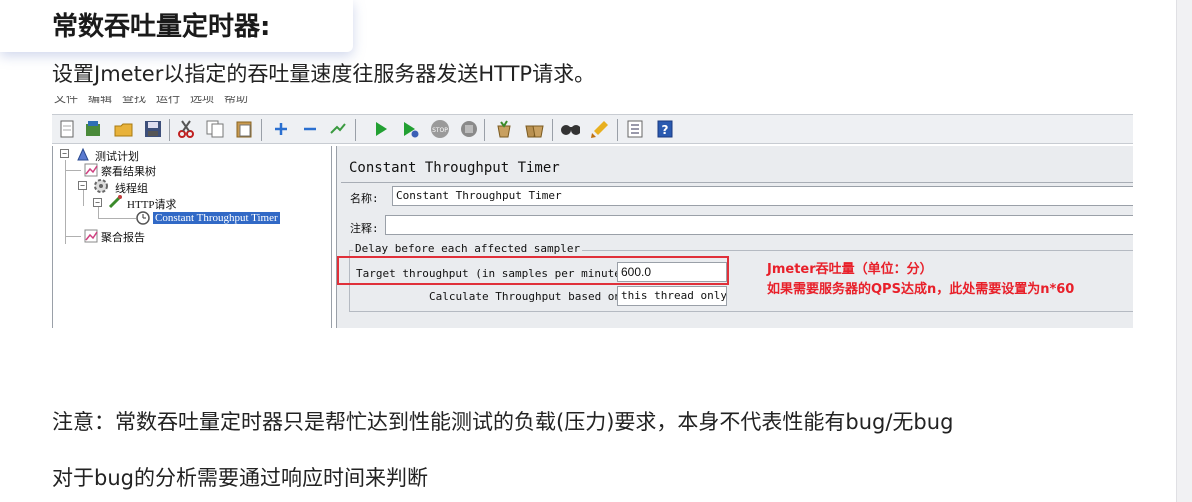 Image resolution: width=1192 pixels, height=502 pixels. I want to click on clear-icon, so click(504, 129).